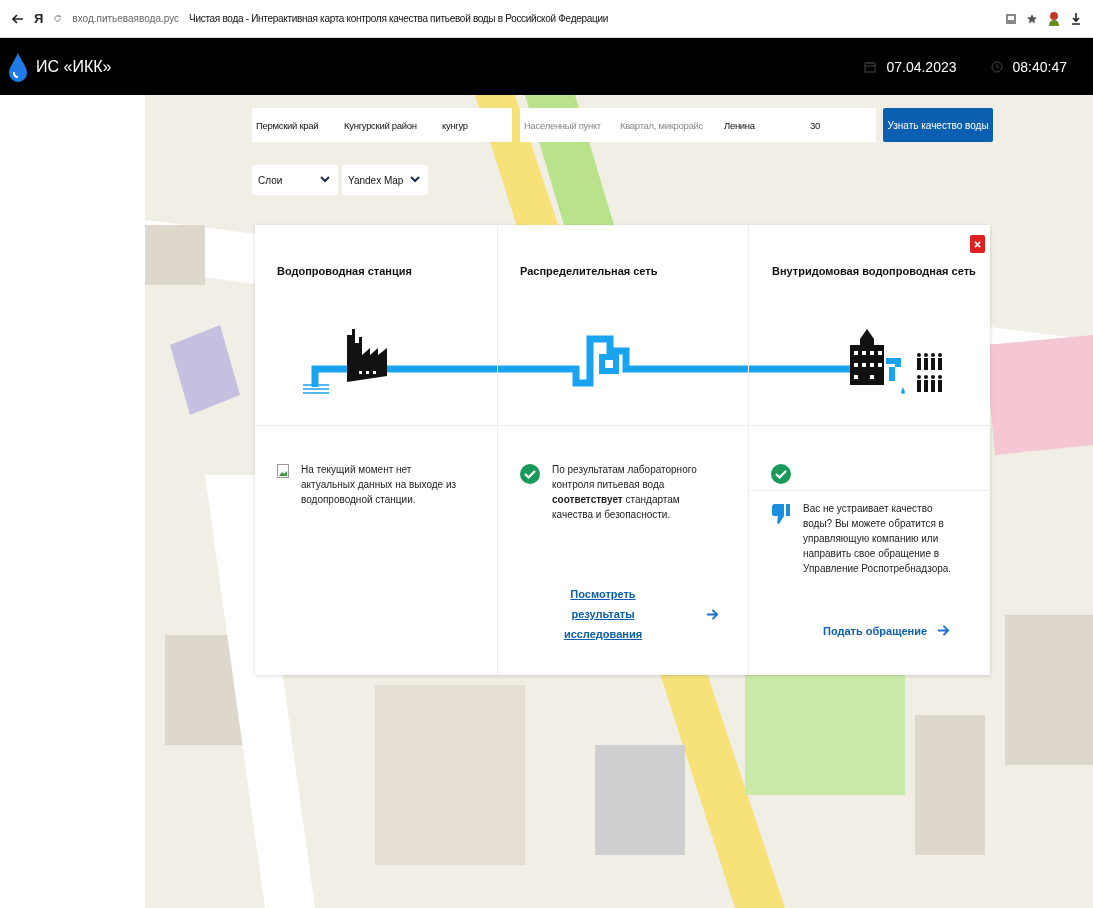 This screenshot has width=1093, height=908. I want to click on stage-title: Внутридомовая водопроводная сеть, so click(874, 271).